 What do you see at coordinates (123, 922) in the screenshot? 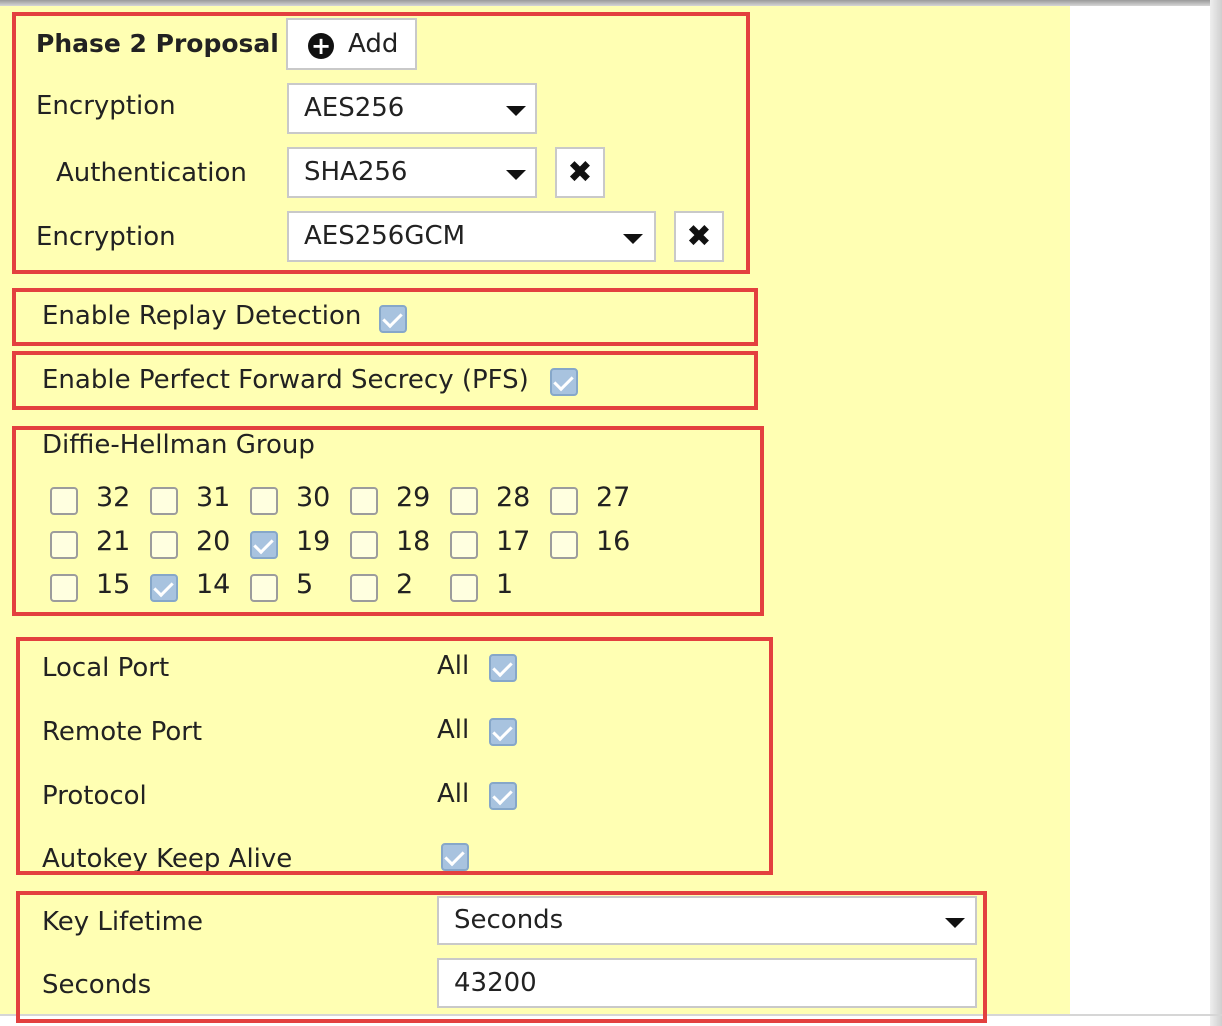
I see `key-lifetime-label: Key Lifetime` at bounding box center [123, 922].